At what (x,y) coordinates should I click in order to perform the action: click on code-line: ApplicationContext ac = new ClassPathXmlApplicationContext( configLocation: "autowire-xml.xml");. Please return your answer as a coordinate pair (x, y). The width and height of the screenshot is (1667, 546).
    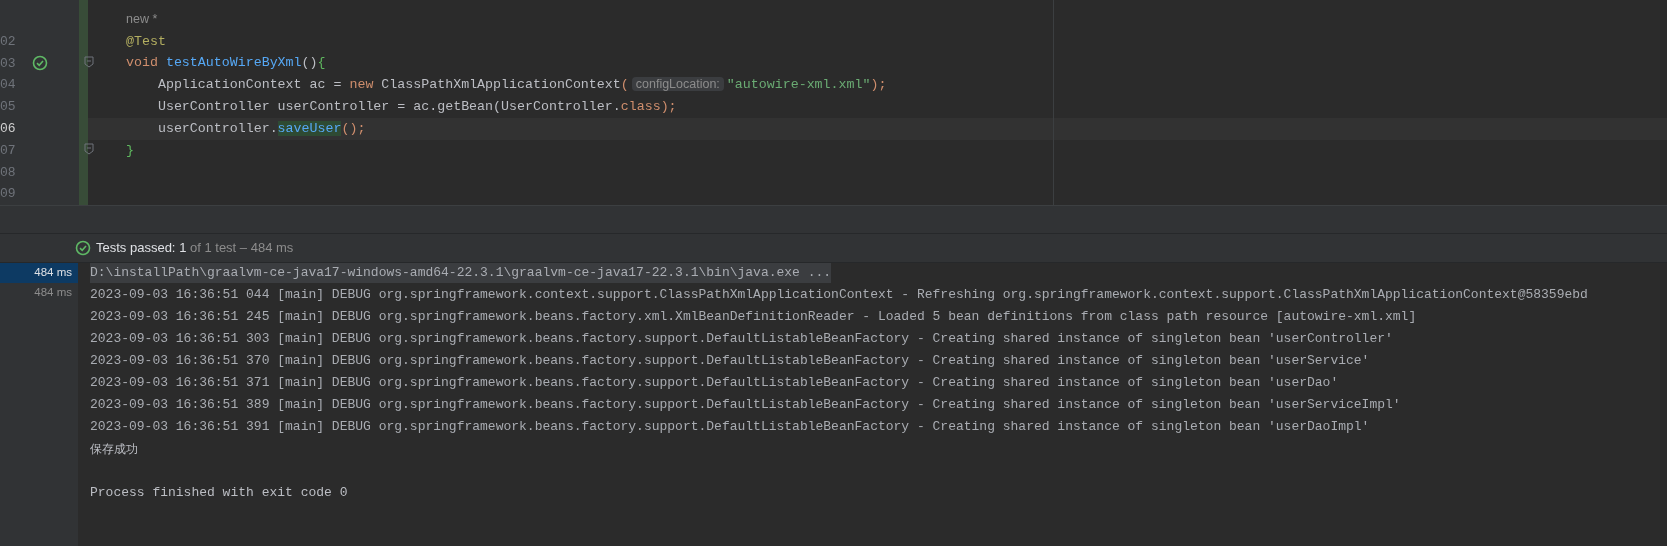
    Looking at the image, I should click on (521, 85).